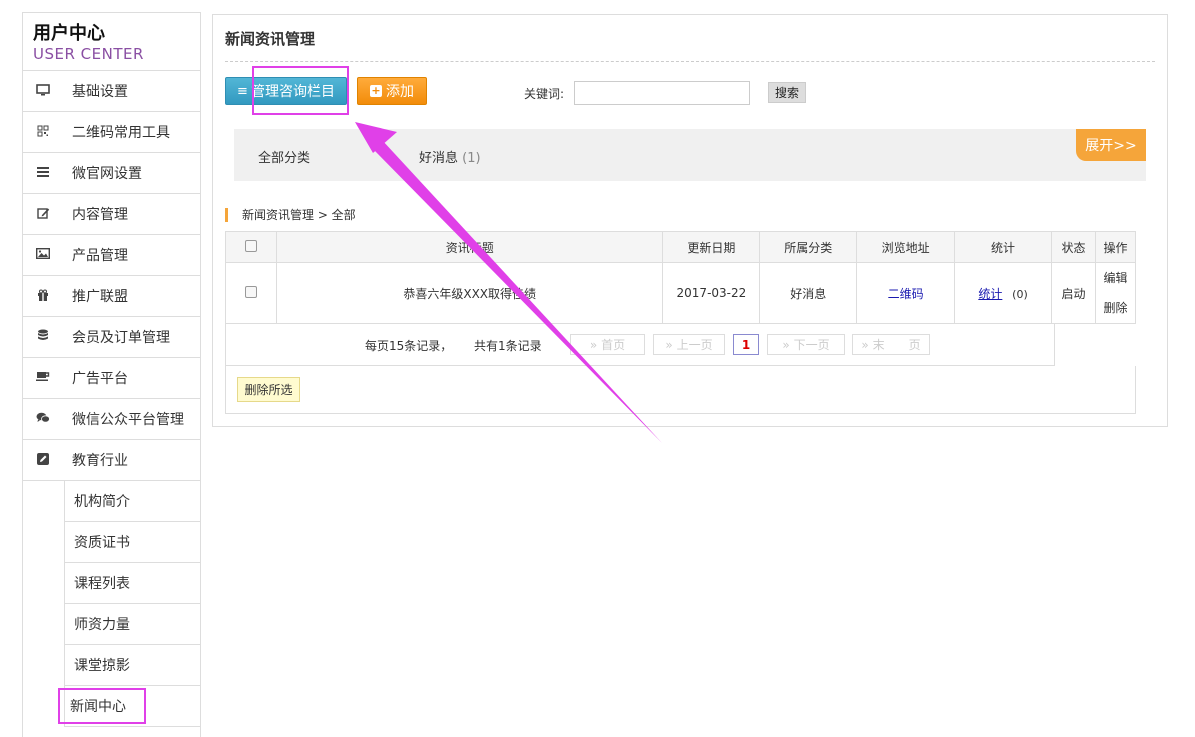 The width and height of the screenshot is (1195, 737). Describe the element at coordinates (471, 158) in the screenshot. I see `category-count: (1)` at that location.